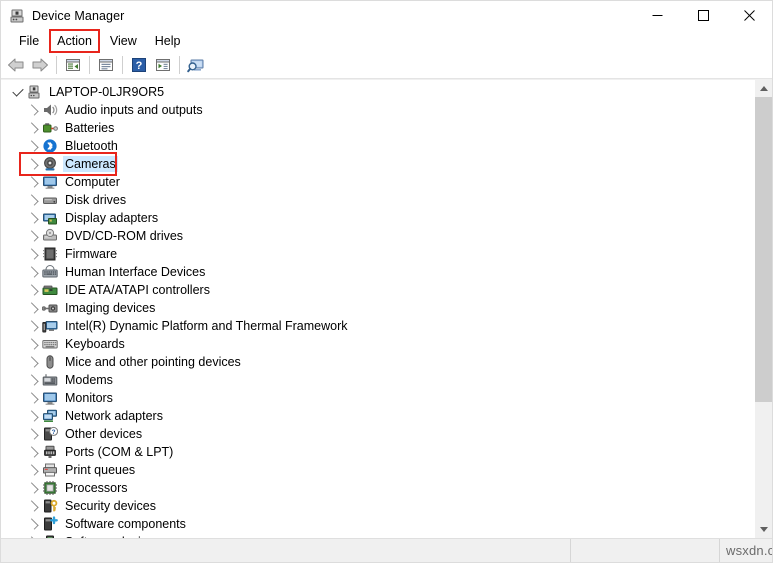 Image resolution: width=773 pixels, height=563 pixels. What do you see at coordinates (16, 65) in the screenshot?
I see `back-arrow-icon` at bounding box center [16, 65].